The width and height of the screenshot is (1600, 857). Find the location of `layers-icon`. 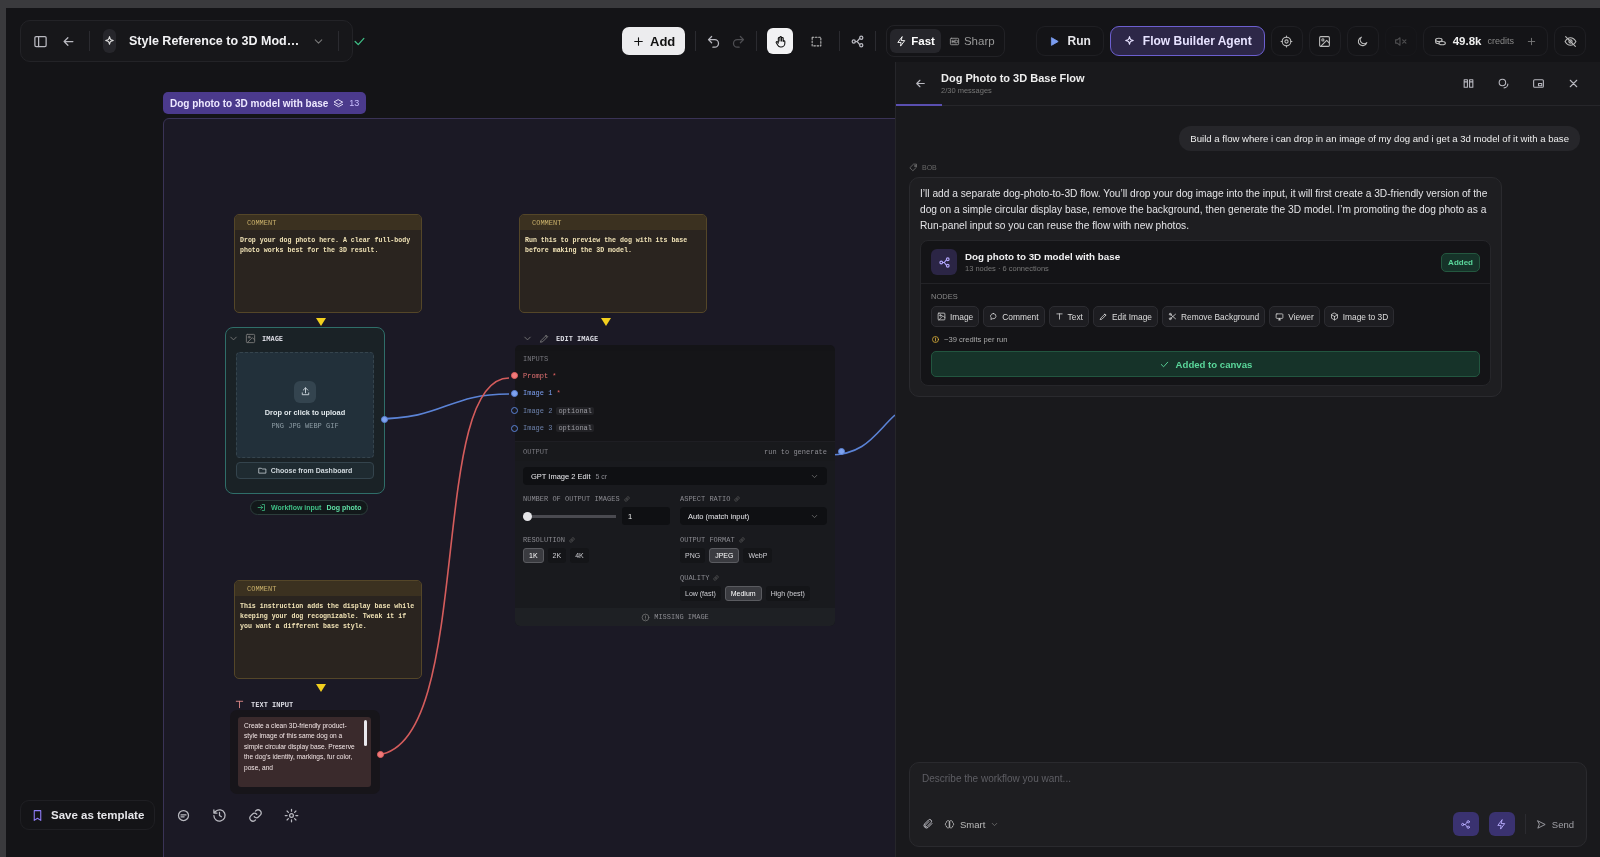

layers-icon is located at coordinates (339, 103).